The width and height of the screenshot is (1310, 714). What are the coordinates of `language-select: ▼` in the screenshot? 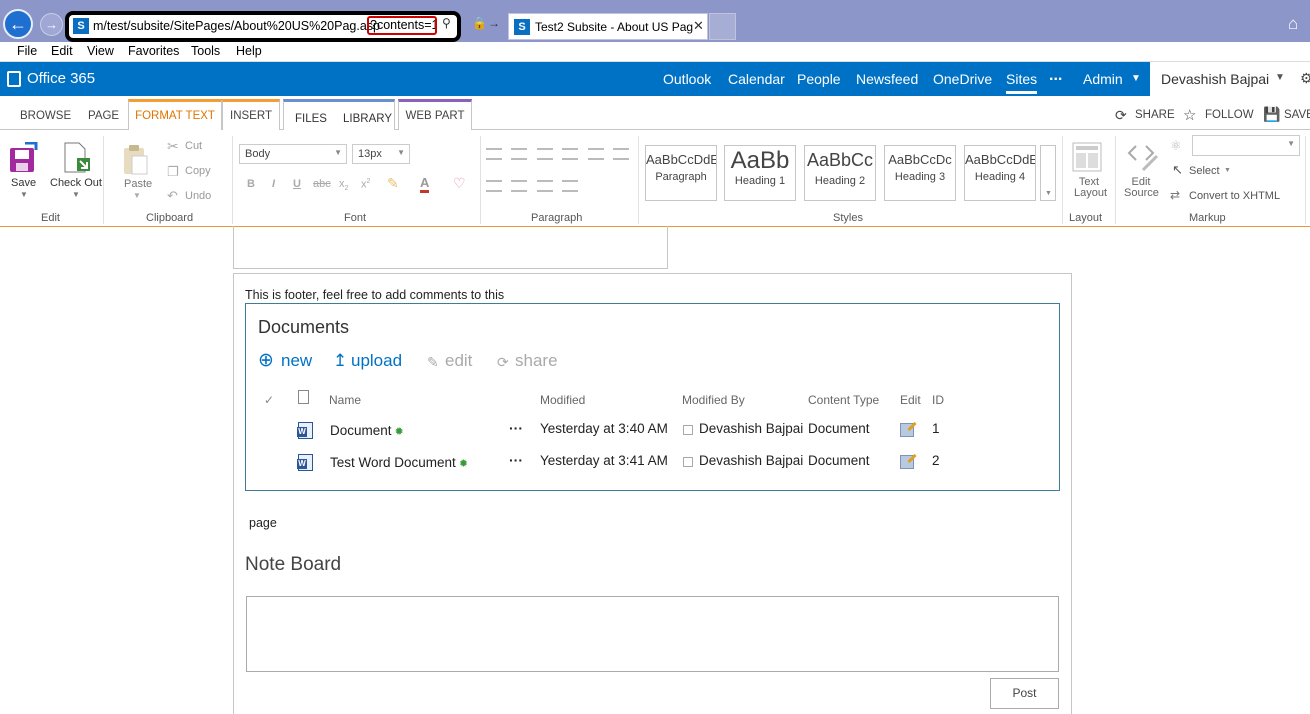 It's located at (1246, 145).